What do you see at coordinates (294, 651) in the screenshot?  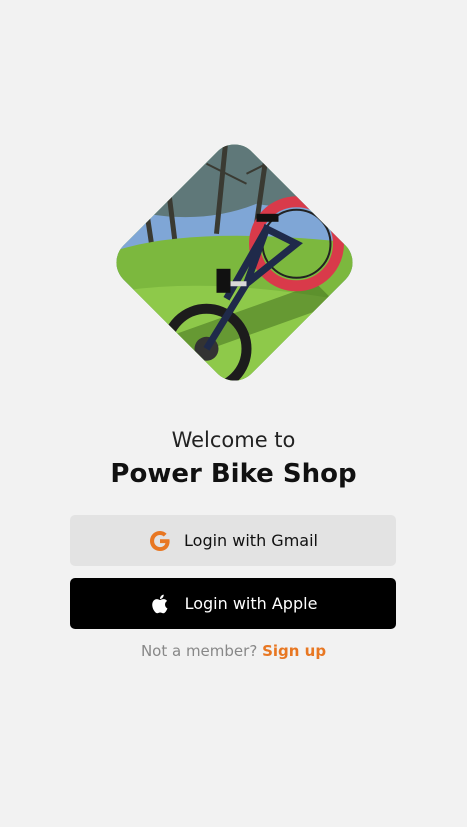 I see `signup-link: Sign up` at bounding box center [294, 651].